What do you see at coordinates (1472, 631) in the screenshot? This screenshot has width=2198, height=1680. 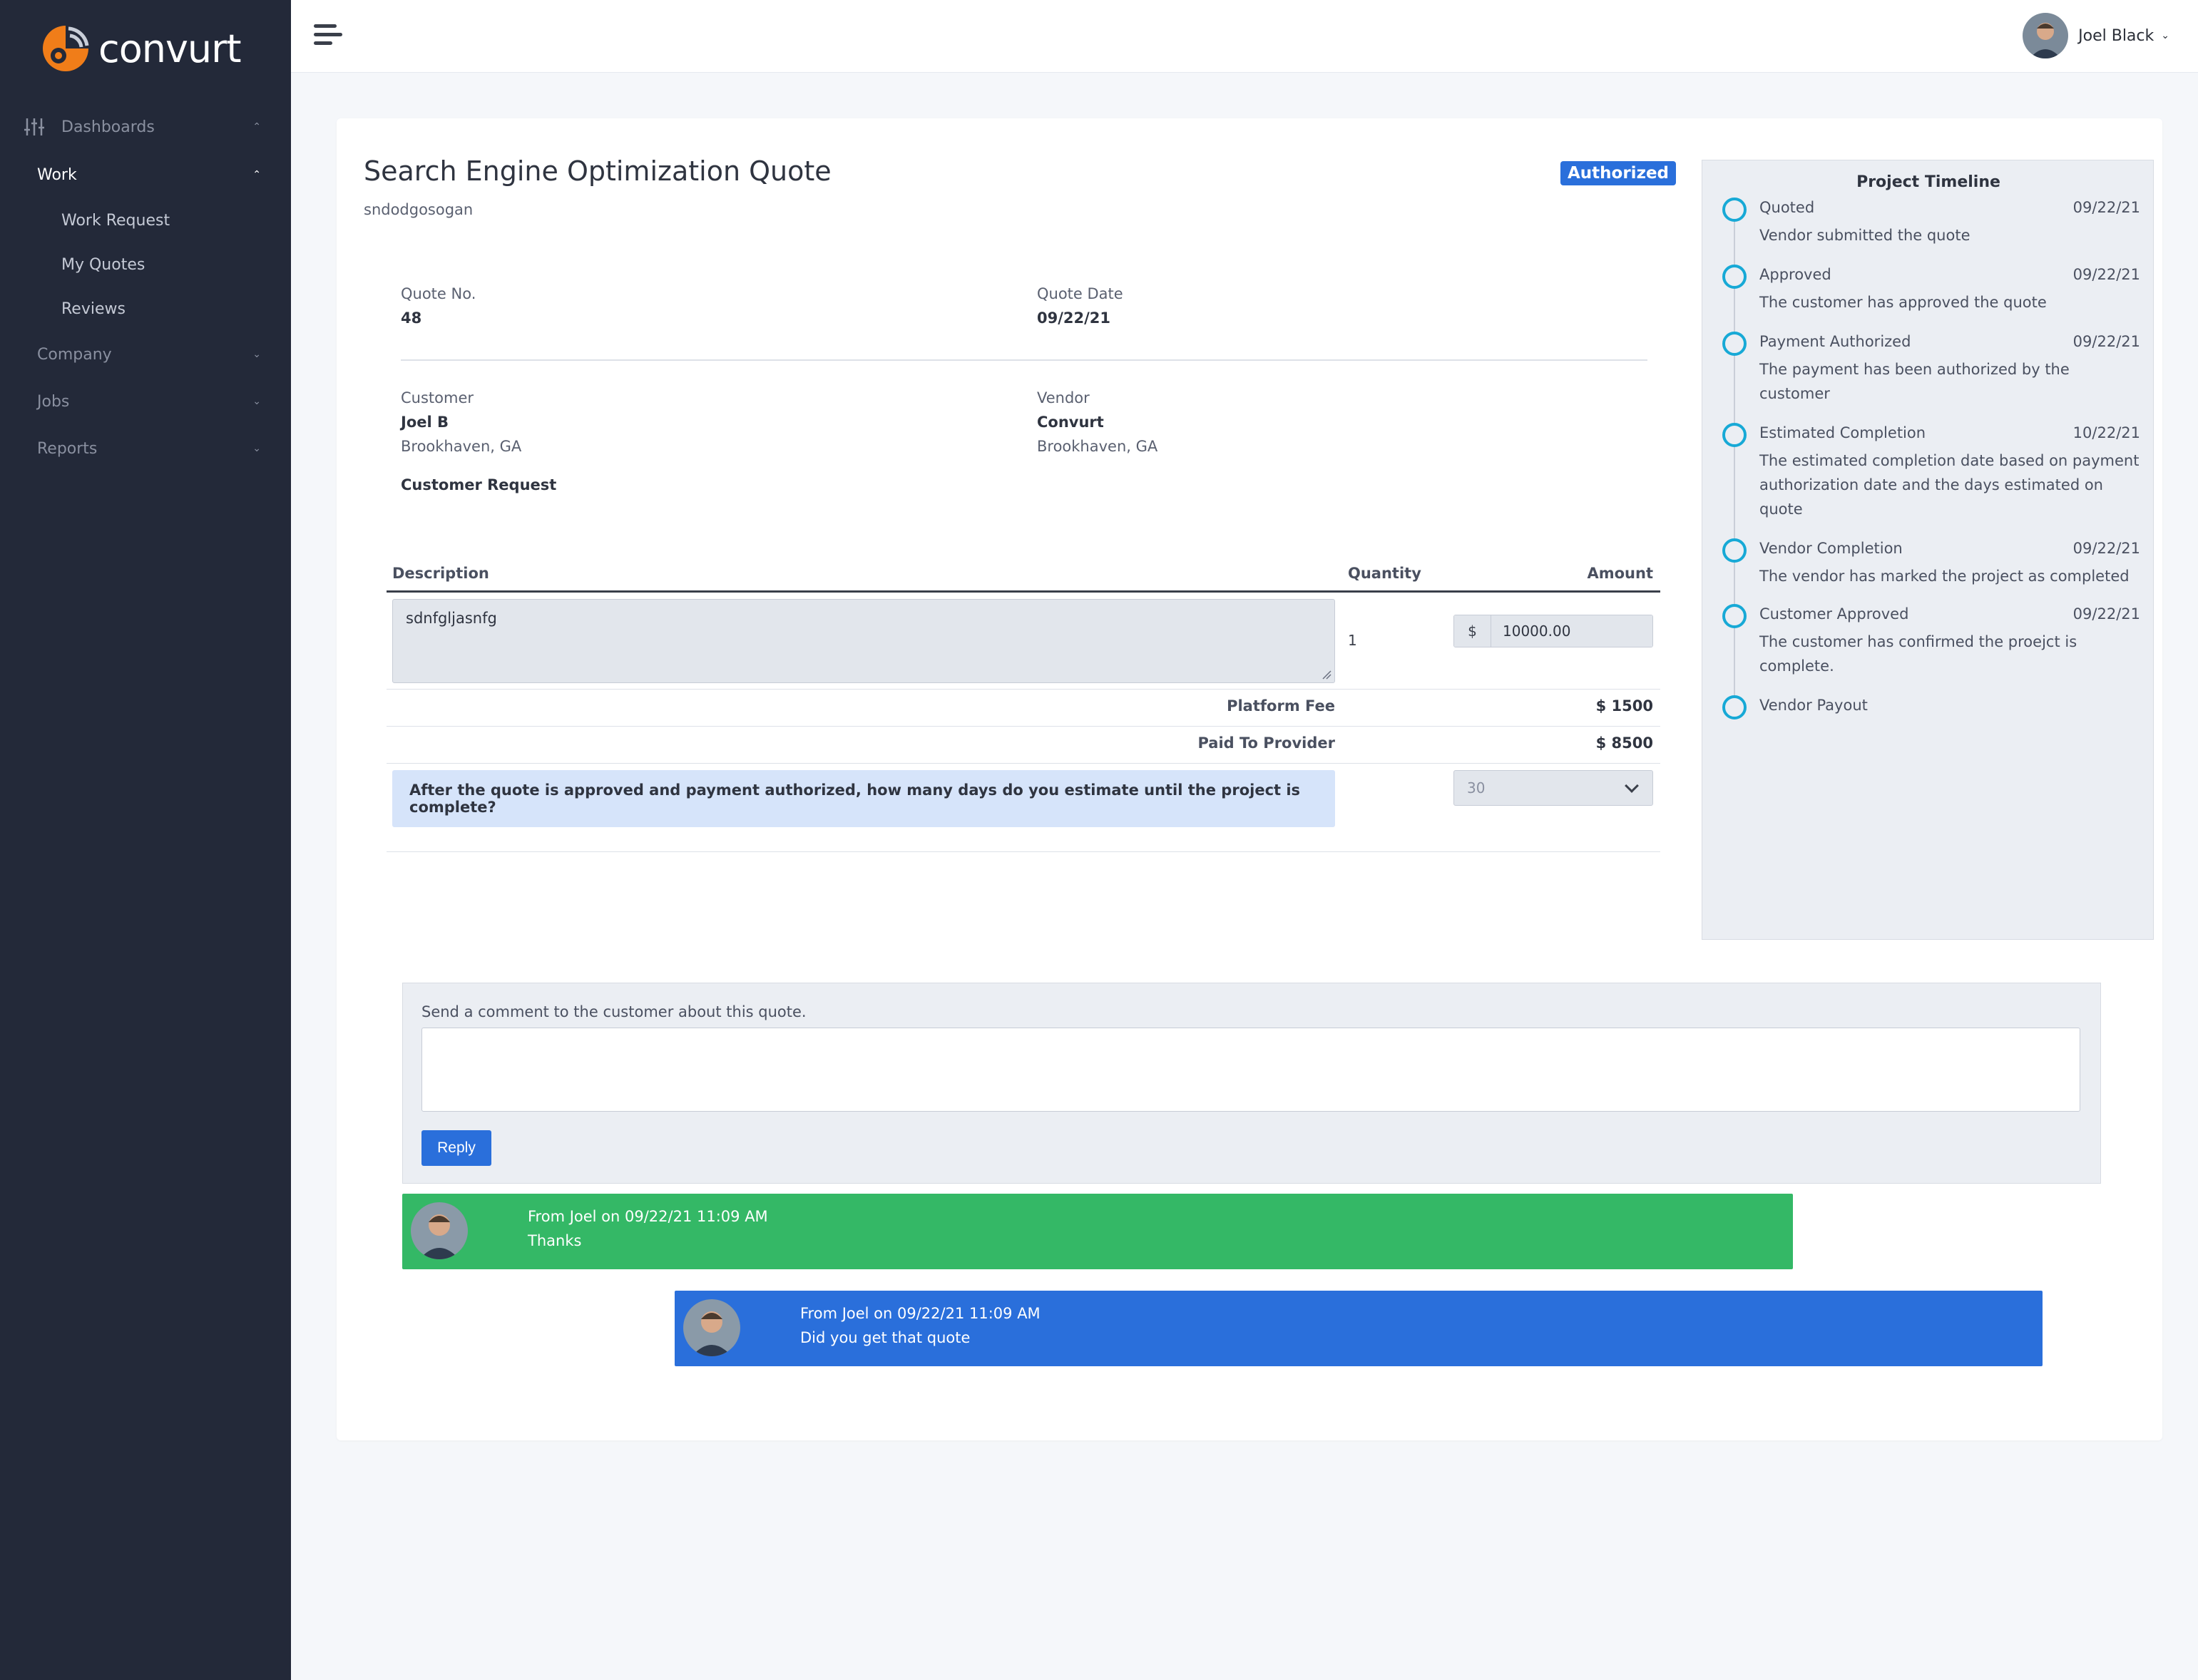 I see `currency-symbol: $` at bounding box center [1472, 631].